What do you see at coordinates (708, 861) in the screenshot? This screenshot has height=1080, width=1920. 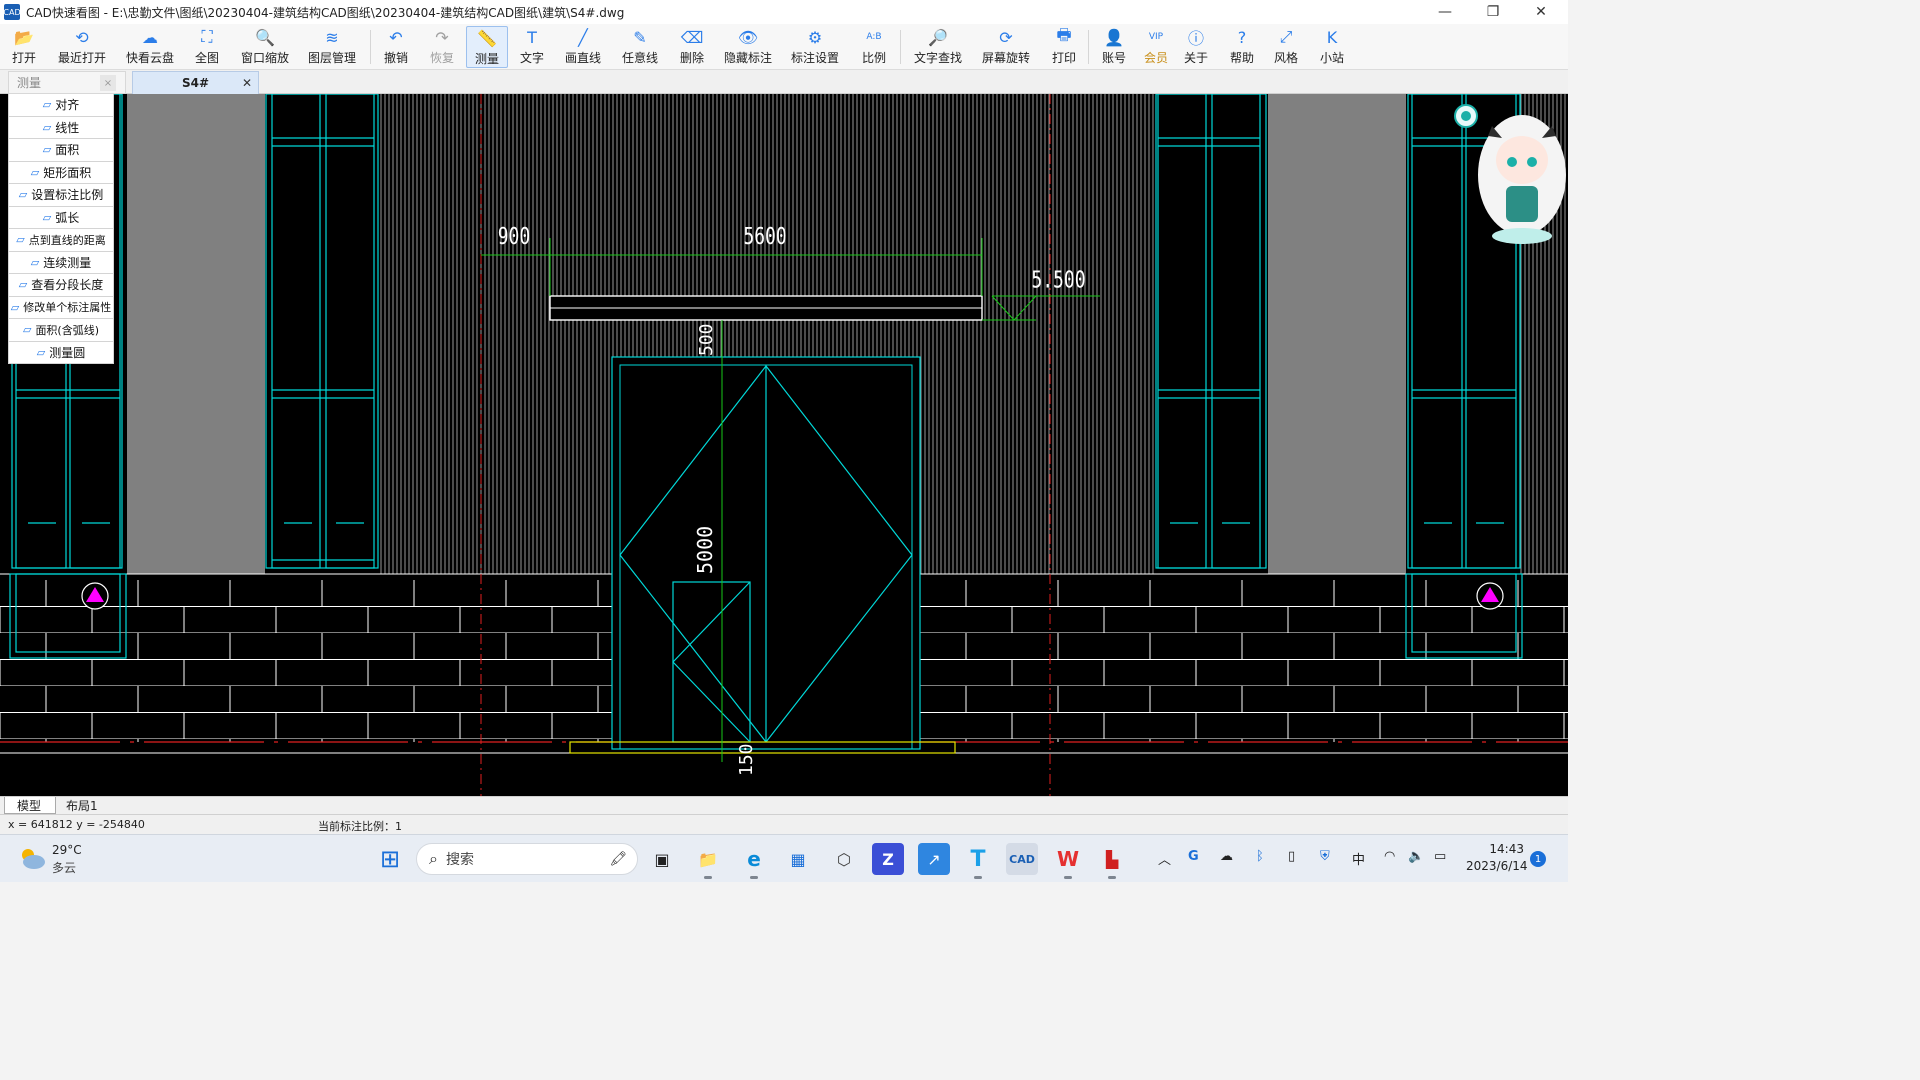 I see `file-explorer-icon: 📁` at bounding box center [708, 861].